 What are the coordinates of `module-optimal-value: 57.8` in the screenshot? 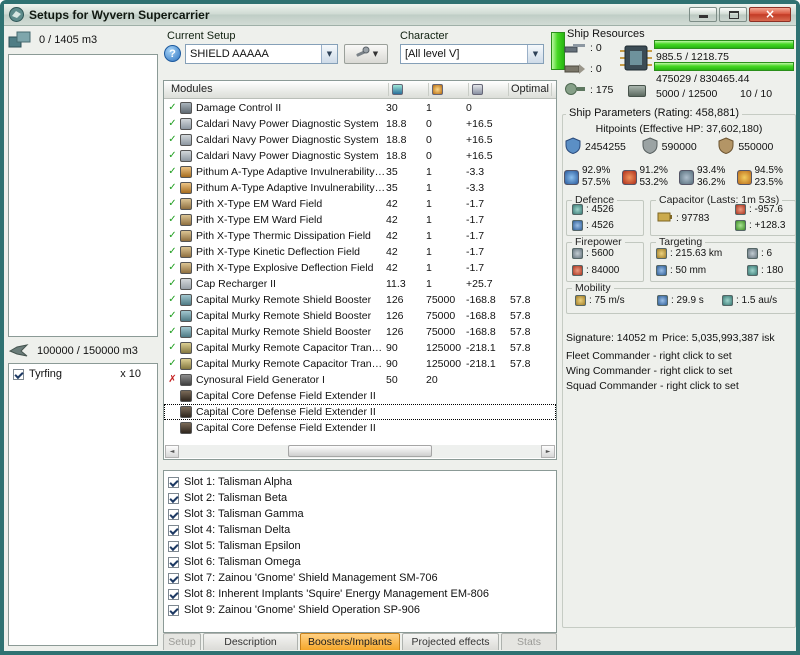 It's located at (520, 316).